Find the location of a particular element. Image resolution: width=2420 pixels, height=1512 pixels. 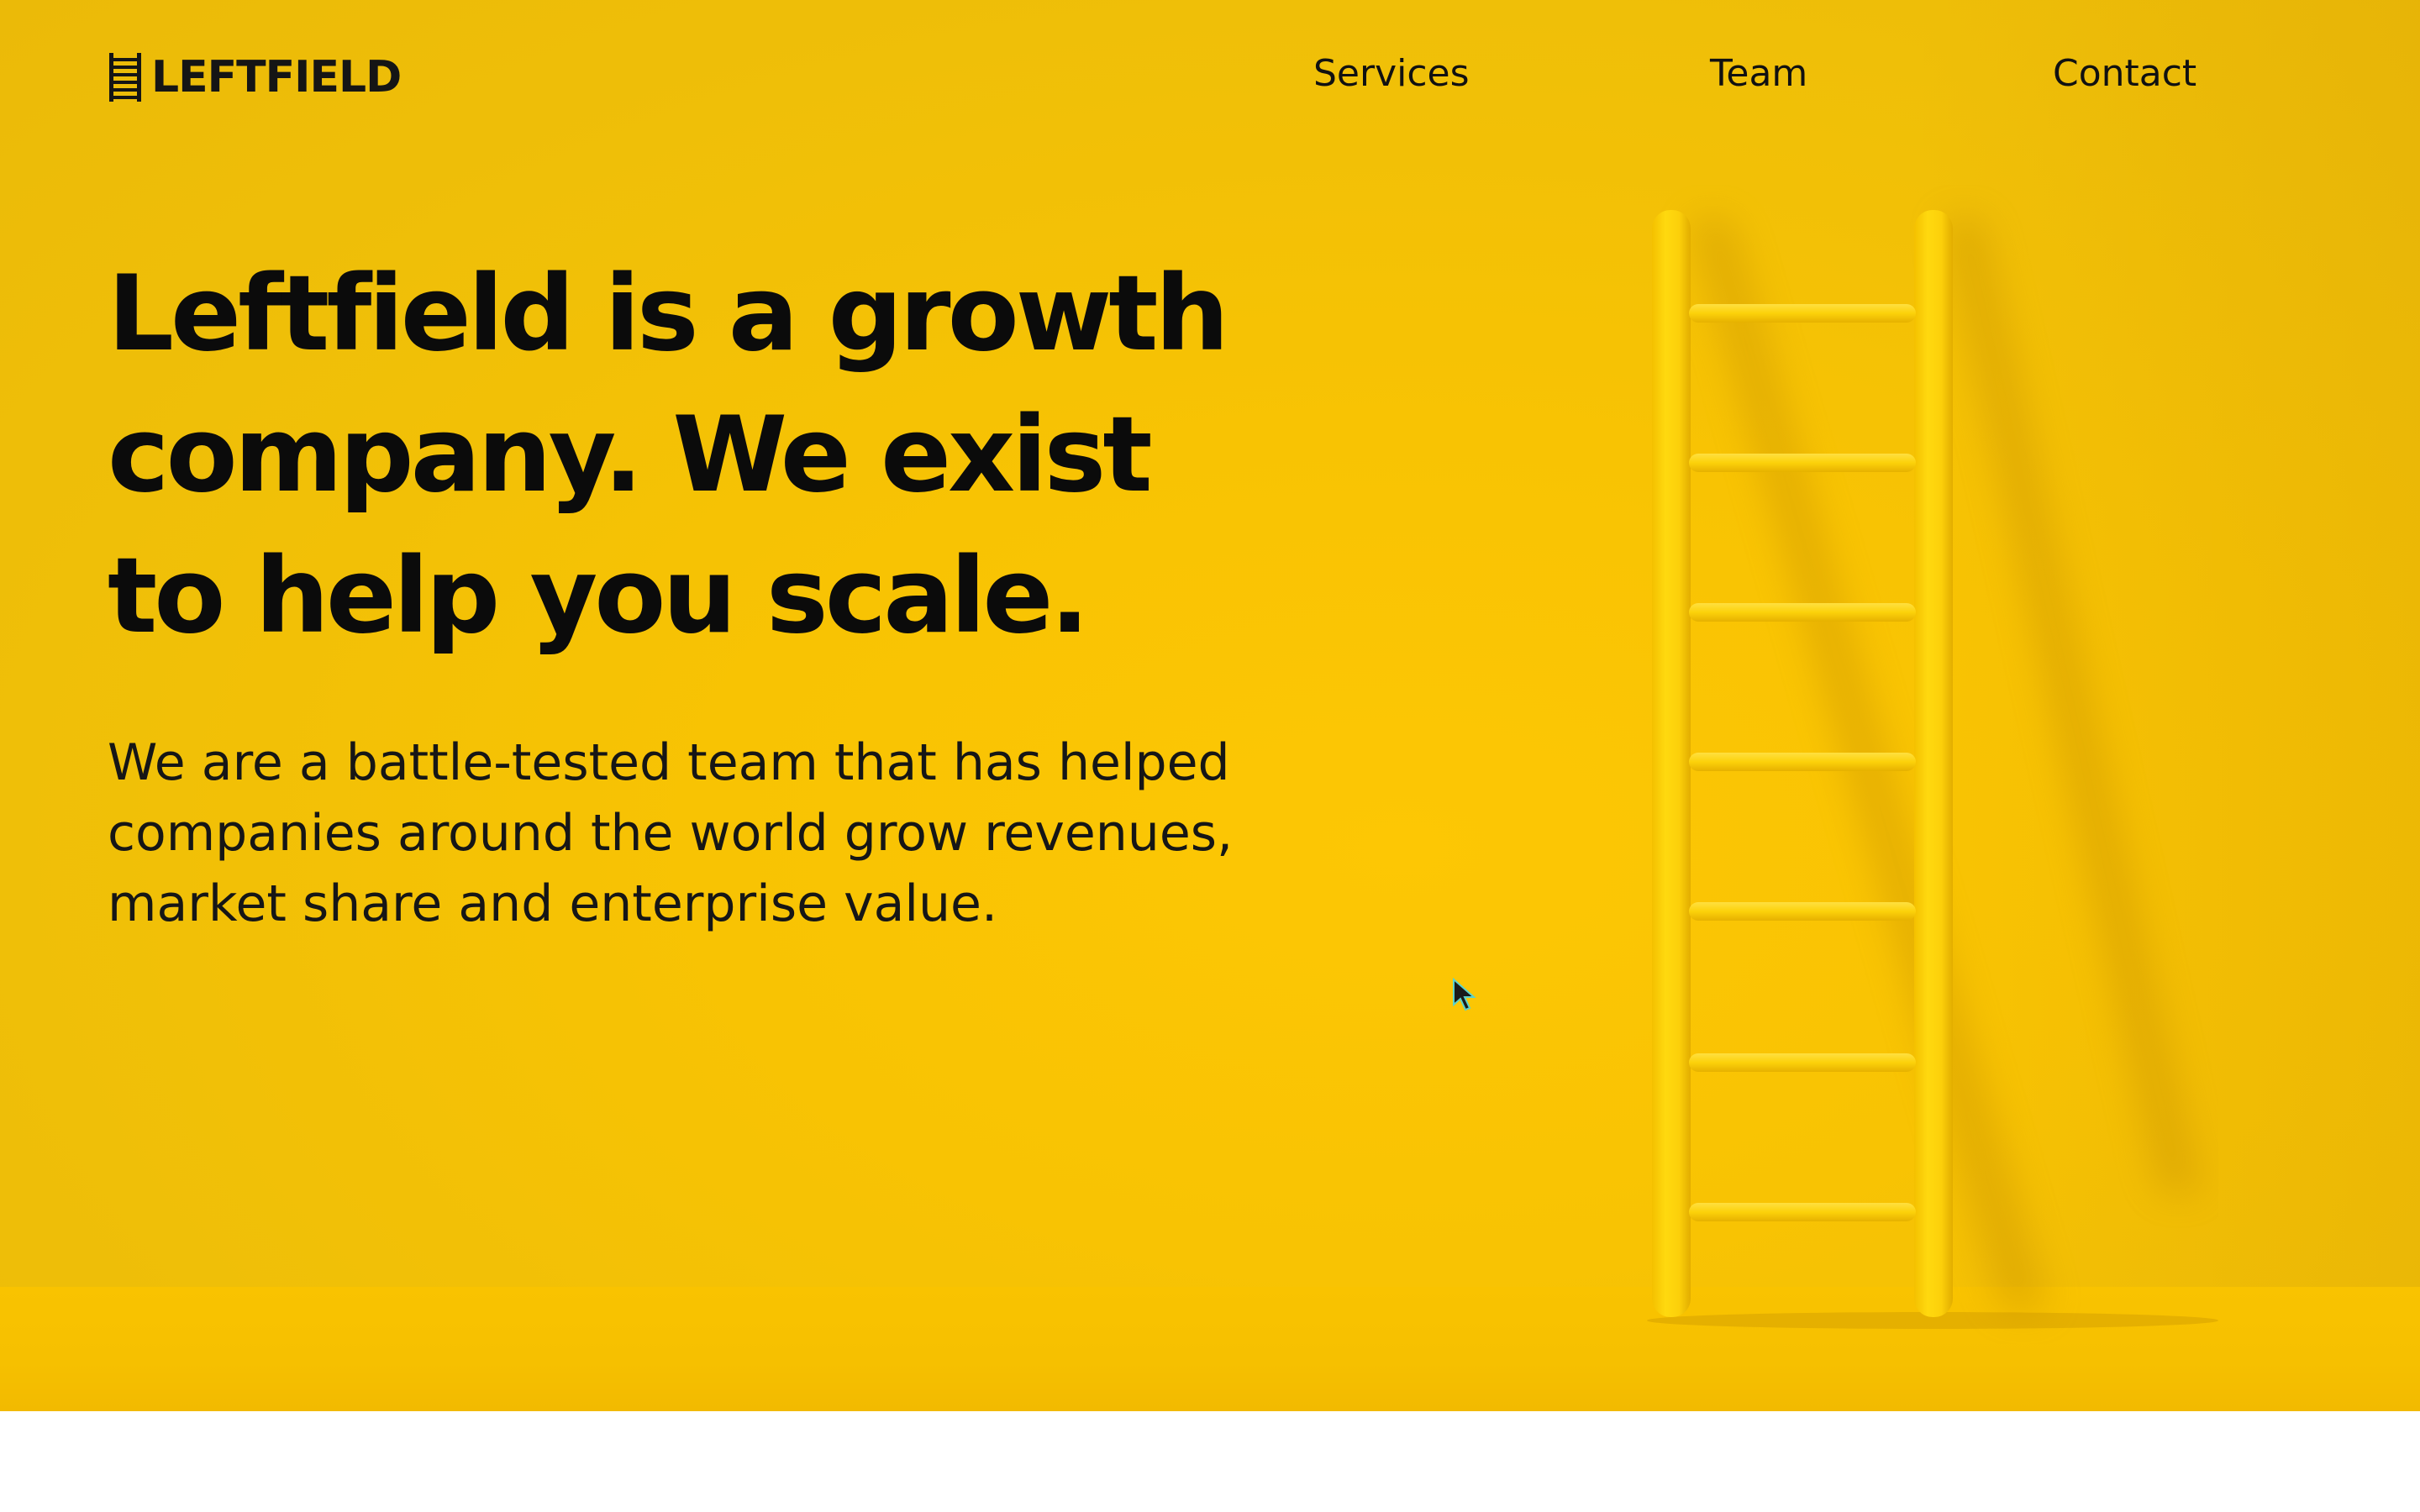

brand-logo: LEFTFIELD is located at coordinates (255, 77).